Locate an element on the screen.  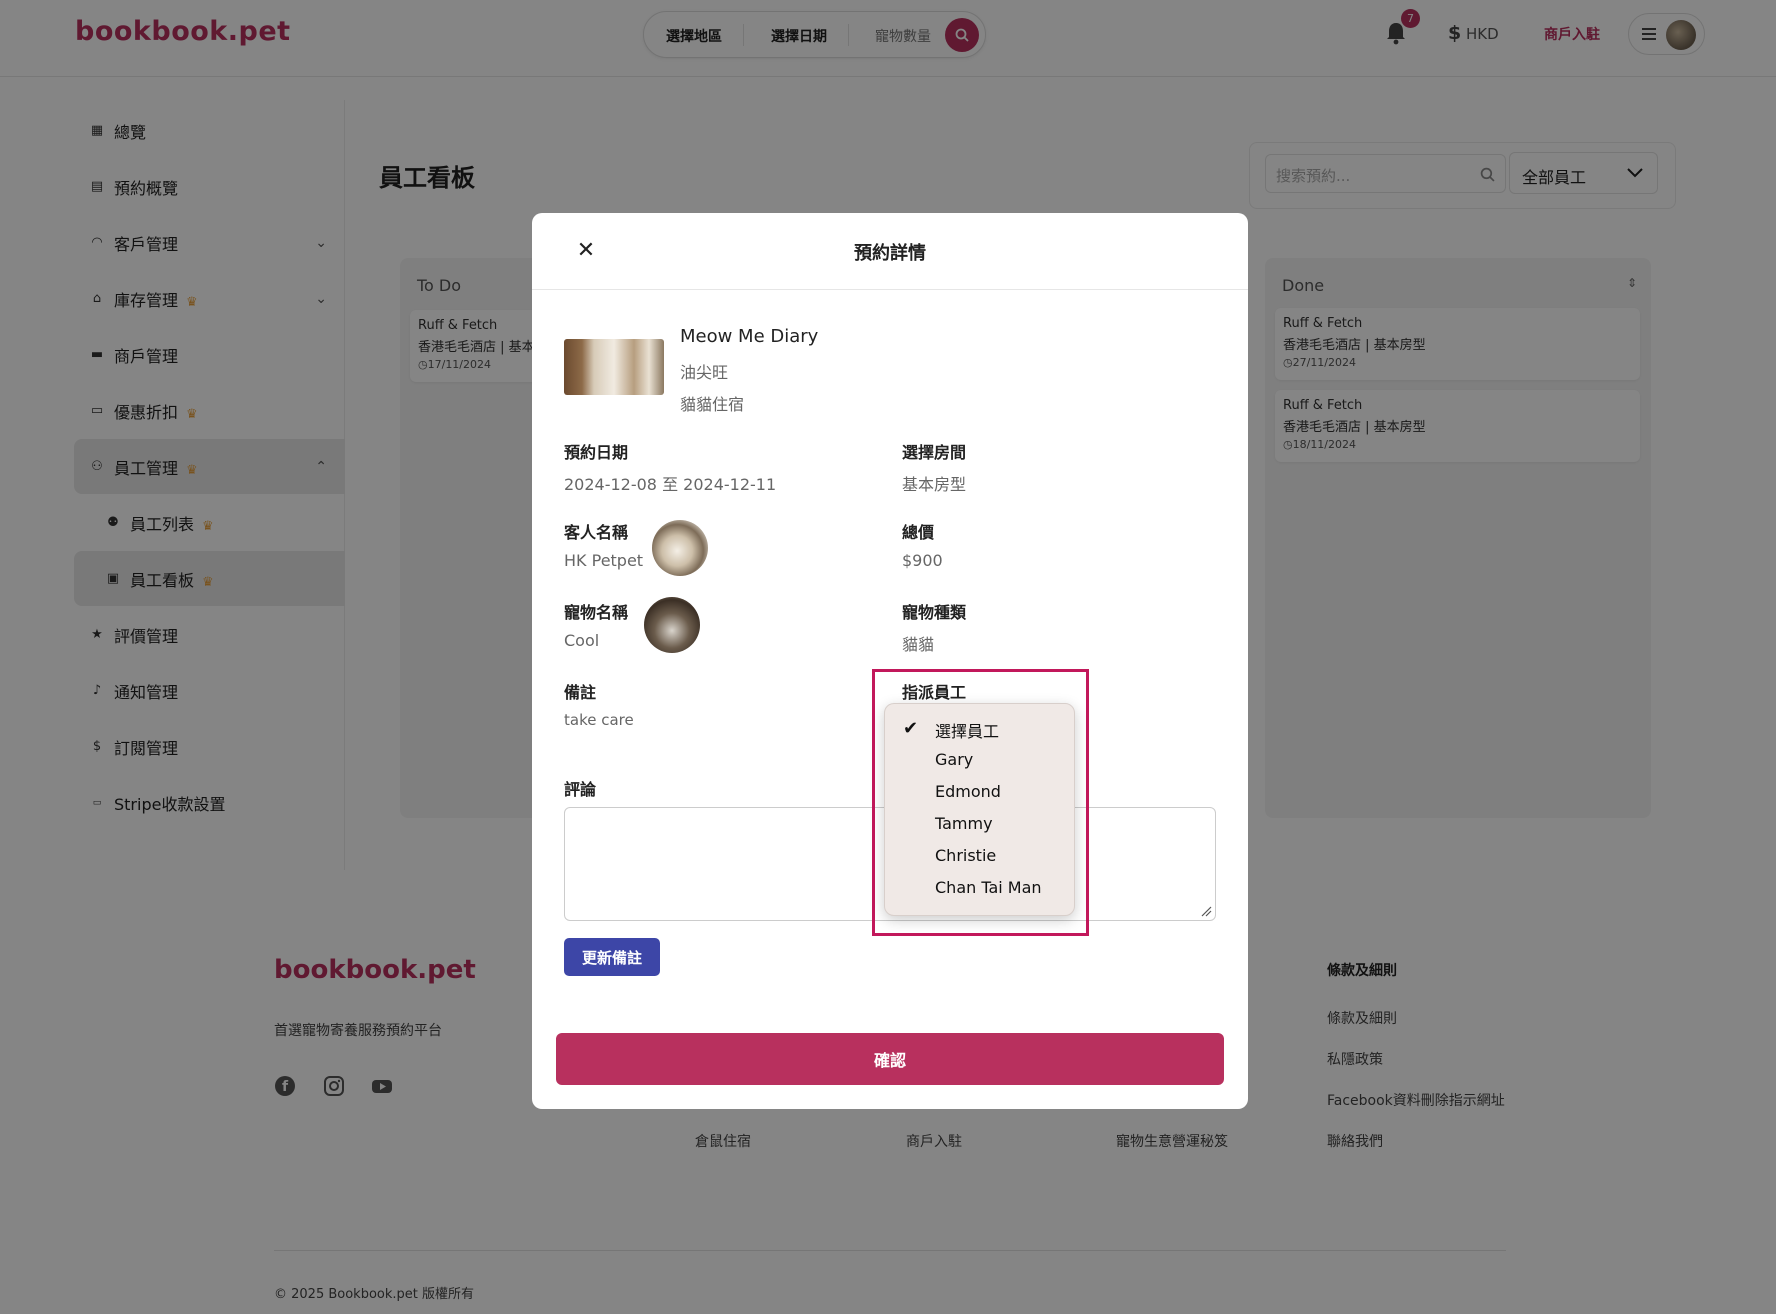
checkmark-icon: ✔ is located at coordinates (911, 728).